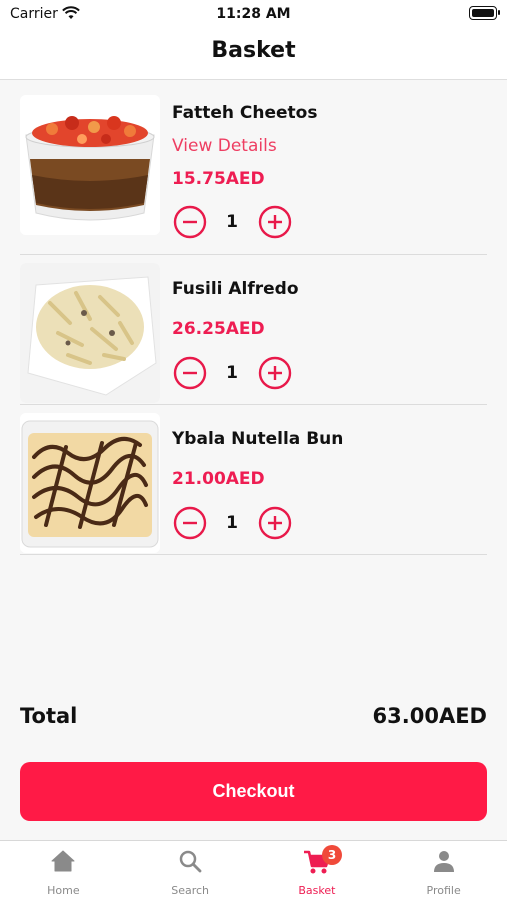  I want to click on status-bar: Carrier 11:28 AM, so click(253, 15).